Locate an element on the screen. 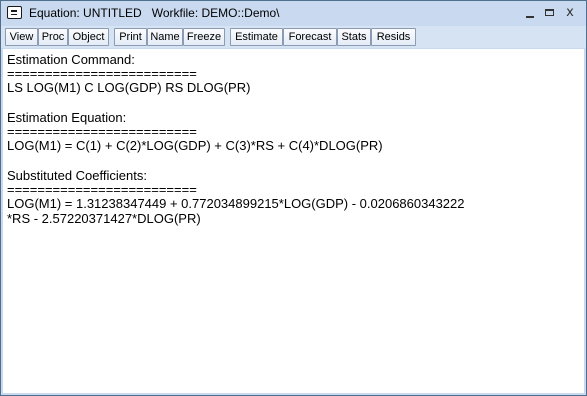 The height and width of the screenshot is (396, 587). close-button: x is located at coordinates (570, 13).